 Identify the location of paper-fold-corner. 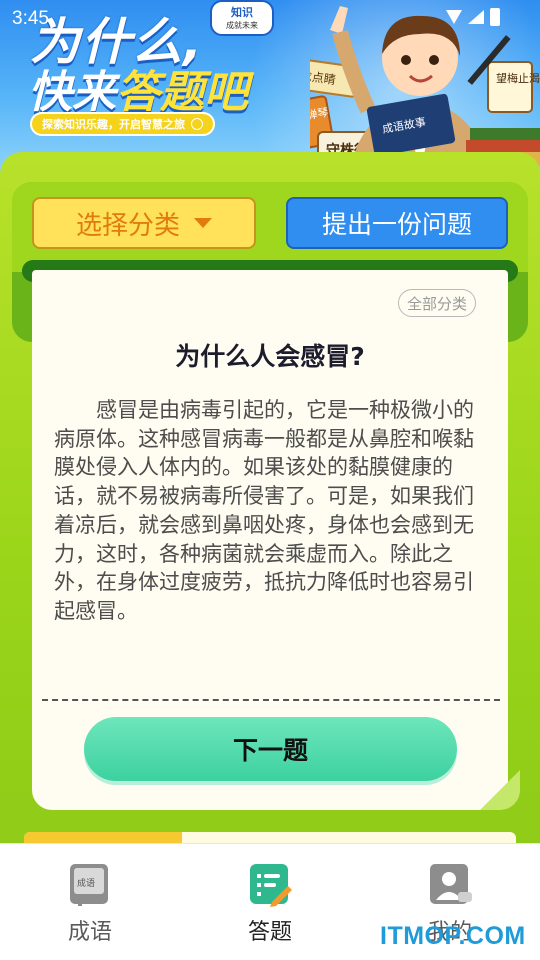
(500, 790).